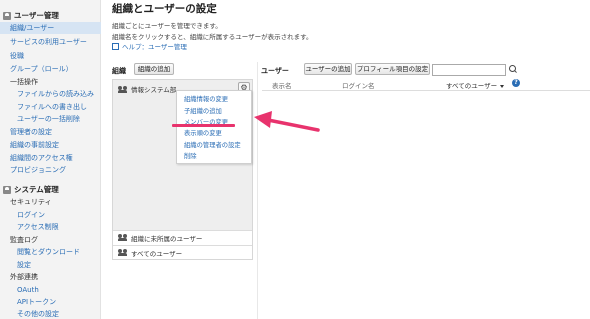  I want to click on sidebar-item-org-users: 組織/ユーザー, so click(50, 28).